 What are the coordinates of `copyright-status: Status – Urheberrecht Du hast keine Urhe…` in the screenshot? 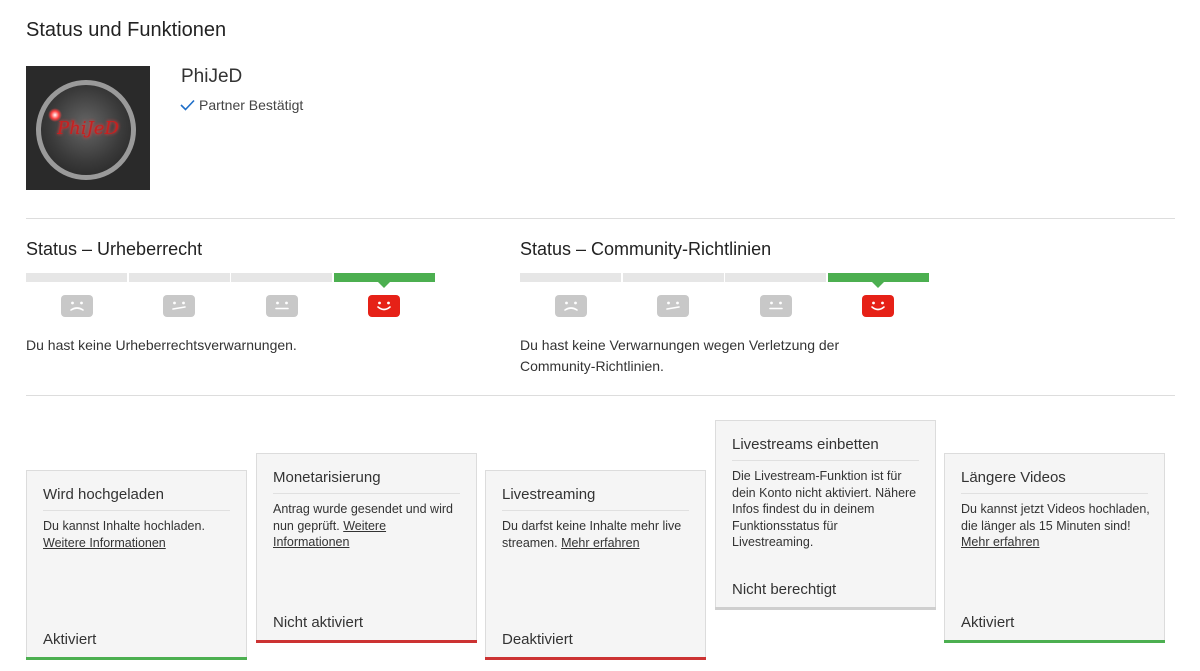 It's located at (231, 296).